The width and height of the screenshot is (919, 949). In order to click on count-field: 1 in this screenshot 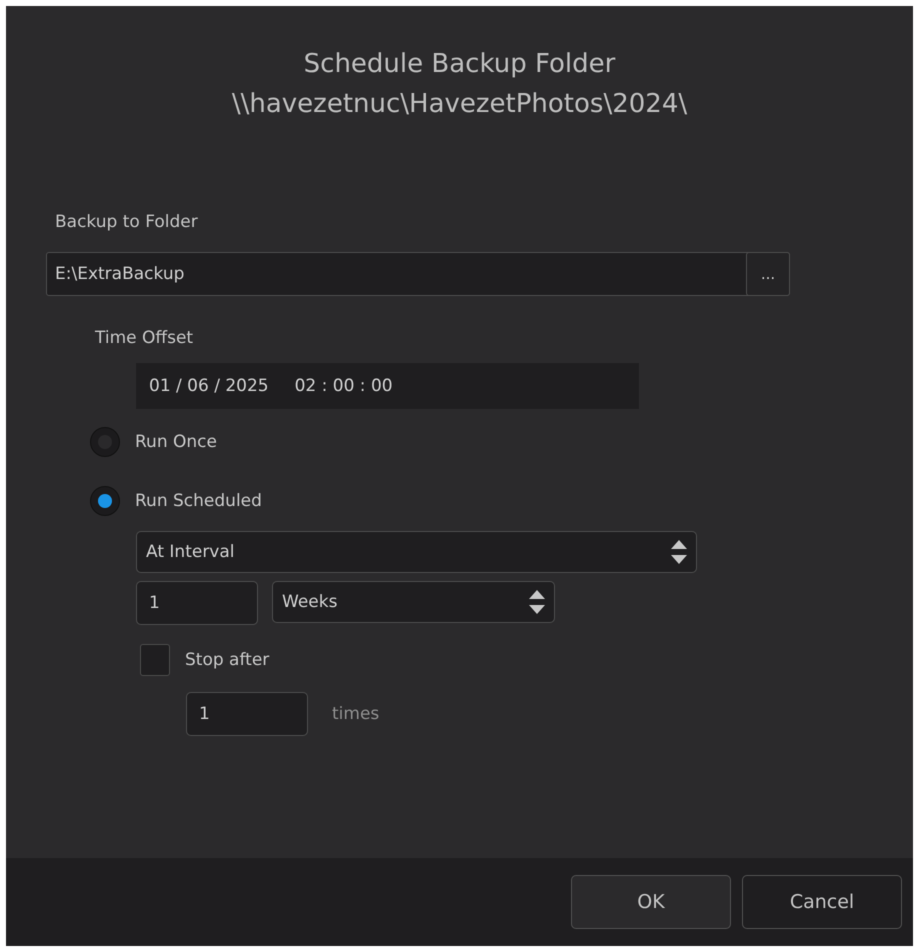, I will do `click(247, 714)`.